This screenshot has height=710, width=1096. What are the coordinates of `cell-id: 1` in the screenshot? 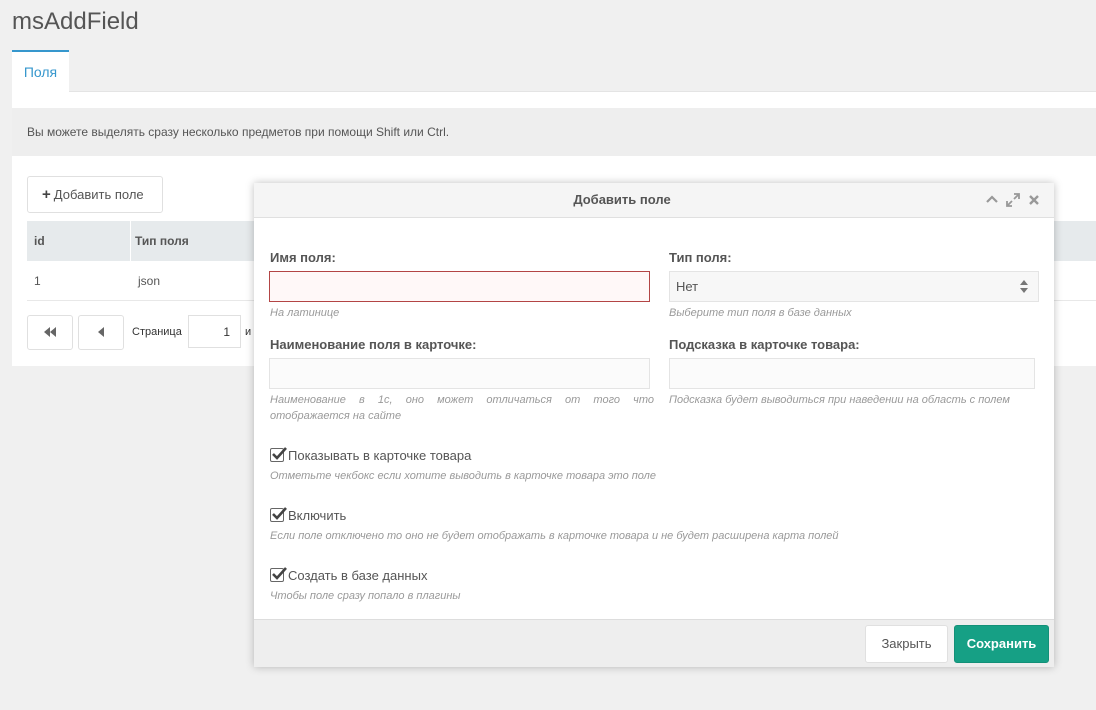 It's located at (37, 281).